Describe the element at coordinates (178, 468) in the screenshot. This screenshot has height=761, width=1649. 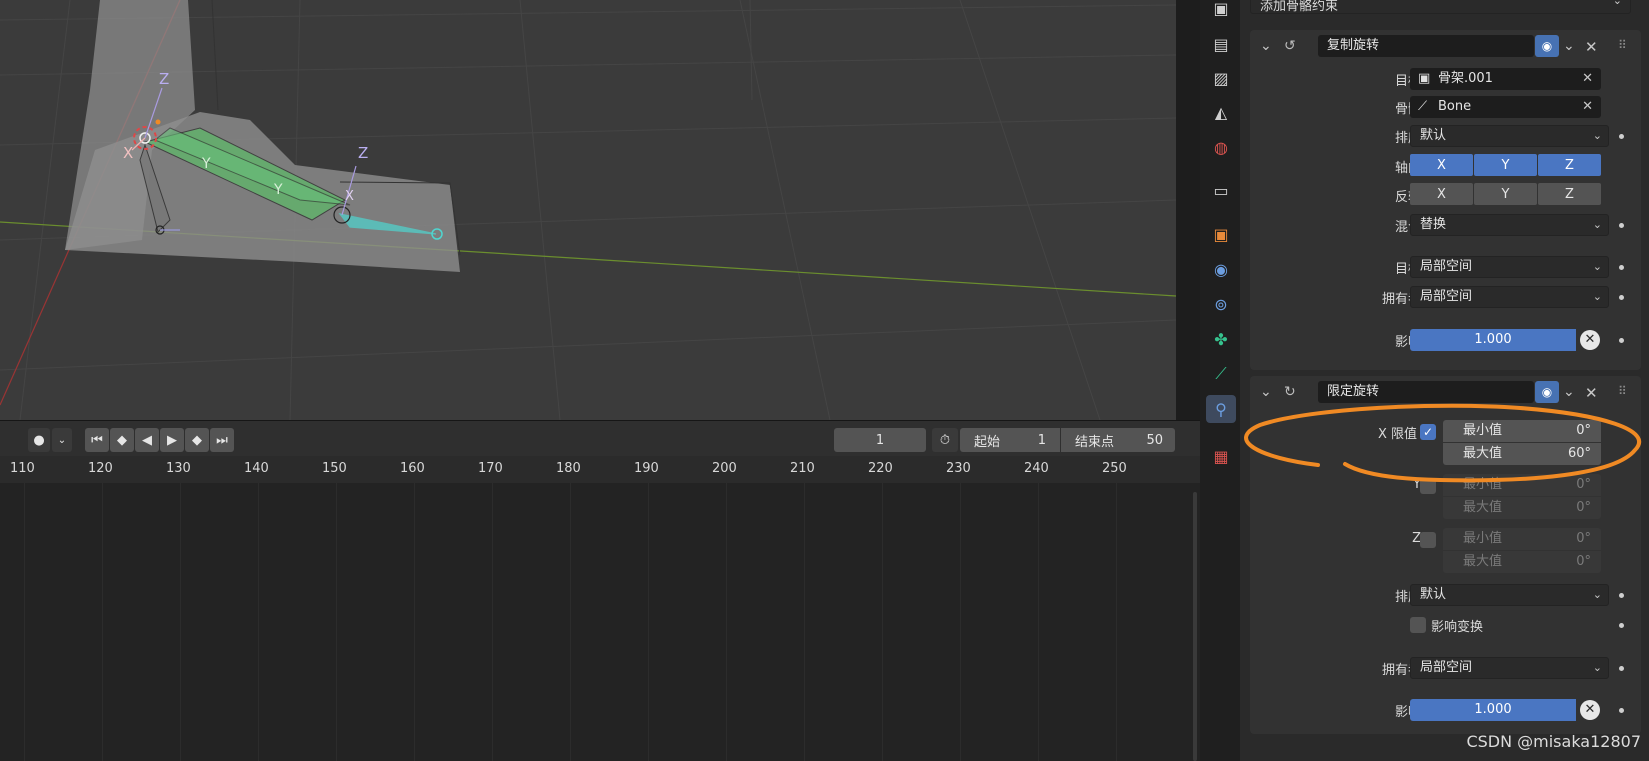
I see `frame-tick: 130` at that location.